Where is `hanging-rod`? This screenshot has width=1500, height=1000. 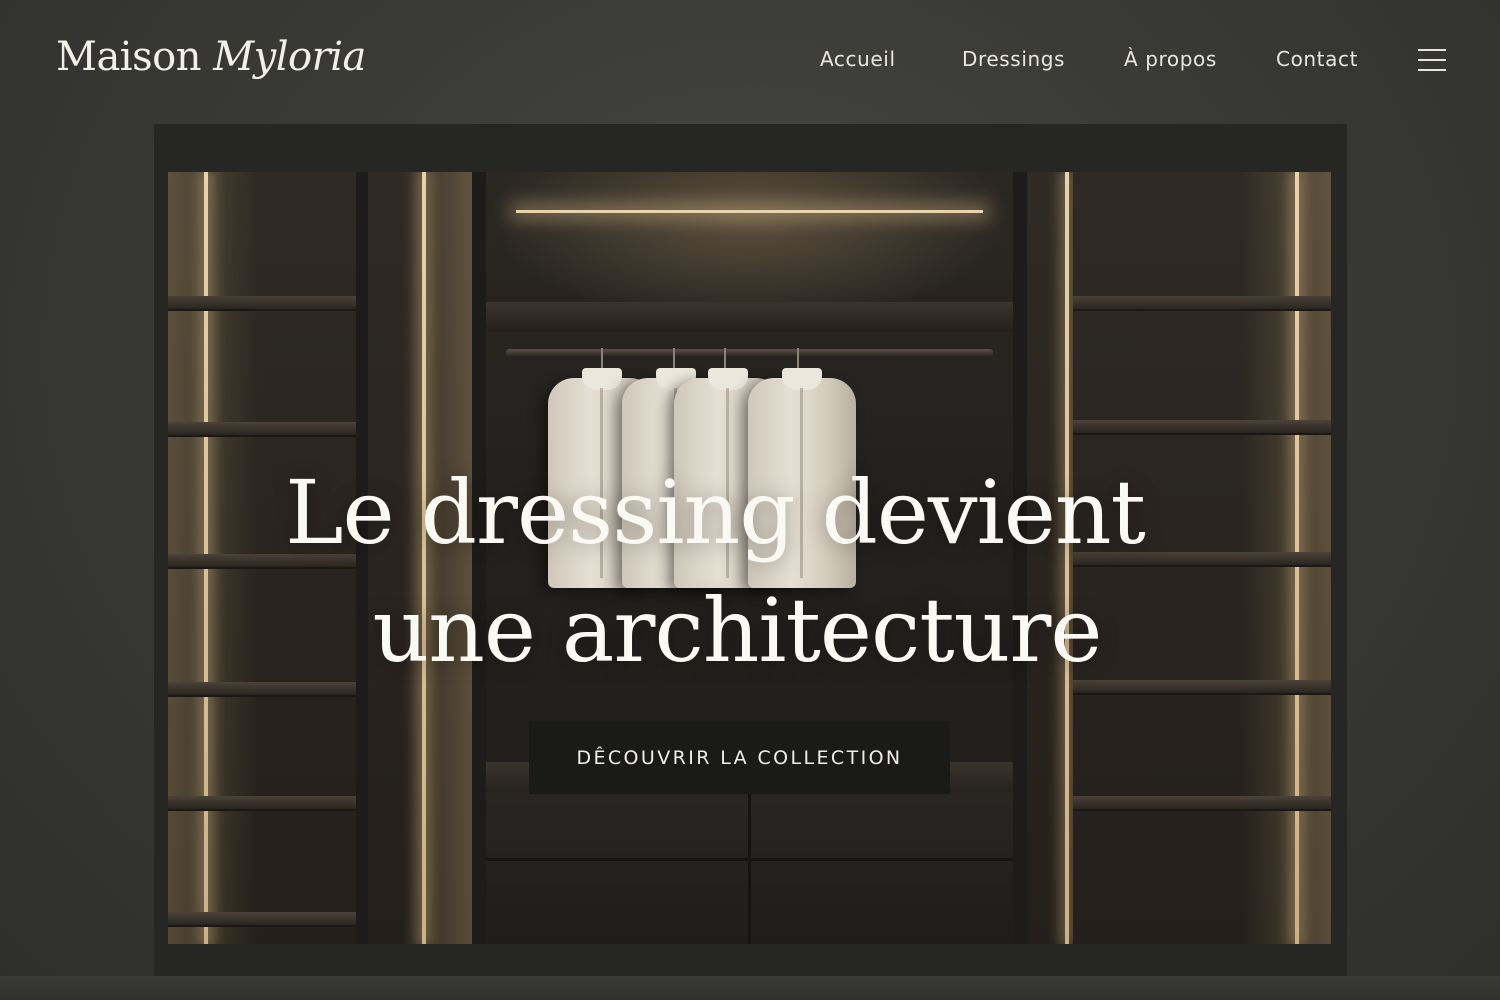
hanging-rod is located at coordinates (749, 352).